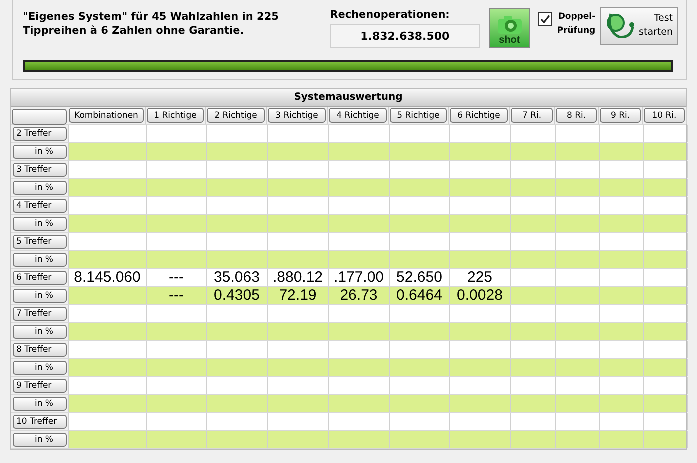 Image resolution: width=697 pixels, height=463 pixels. What do you see at coordinates (348, 98) in the screenshot?
I see `table-title: Systemauswertung` at bounding box center [348, 98].